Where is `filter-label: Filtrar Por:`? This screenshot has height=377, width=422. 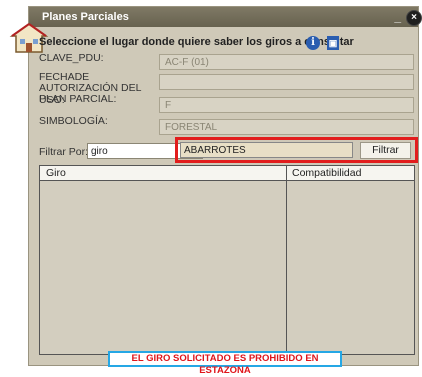
filter-label: Filtrar Por: is located at coordinates (64, 152).